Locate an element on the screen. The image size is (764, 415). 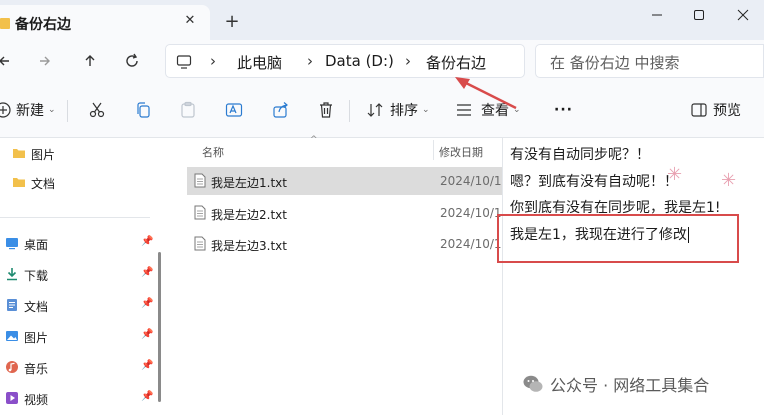
copy-button is located at coordinates (143, 110).